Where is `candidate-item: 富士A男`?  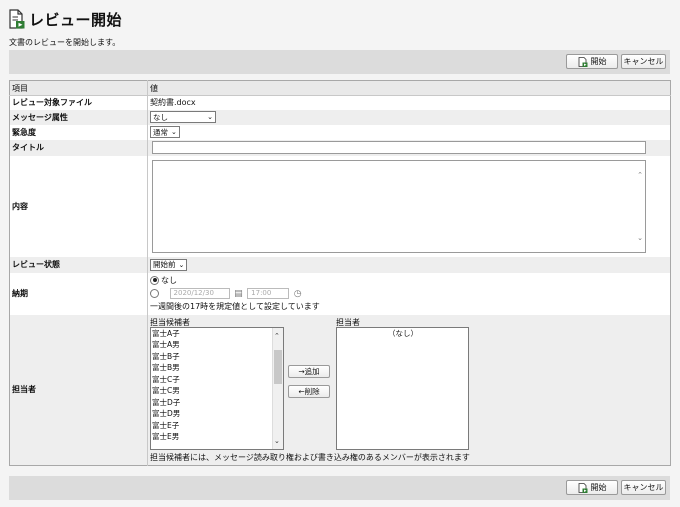
candidate-item: 富士A男 is located at coordinates (217, 345).